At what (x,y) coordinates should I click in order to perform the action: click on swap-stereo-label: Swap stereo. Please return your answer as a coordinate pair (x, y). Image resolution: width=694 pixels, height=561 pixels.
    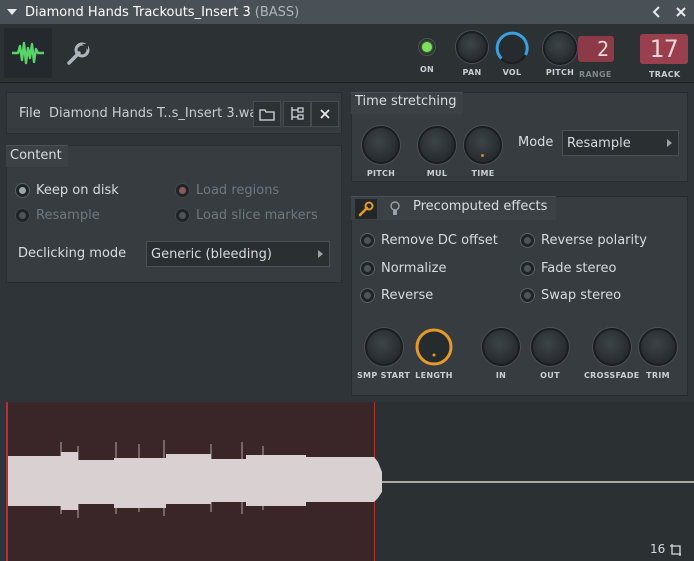
    Looking at the image, I should click on (581, 295).